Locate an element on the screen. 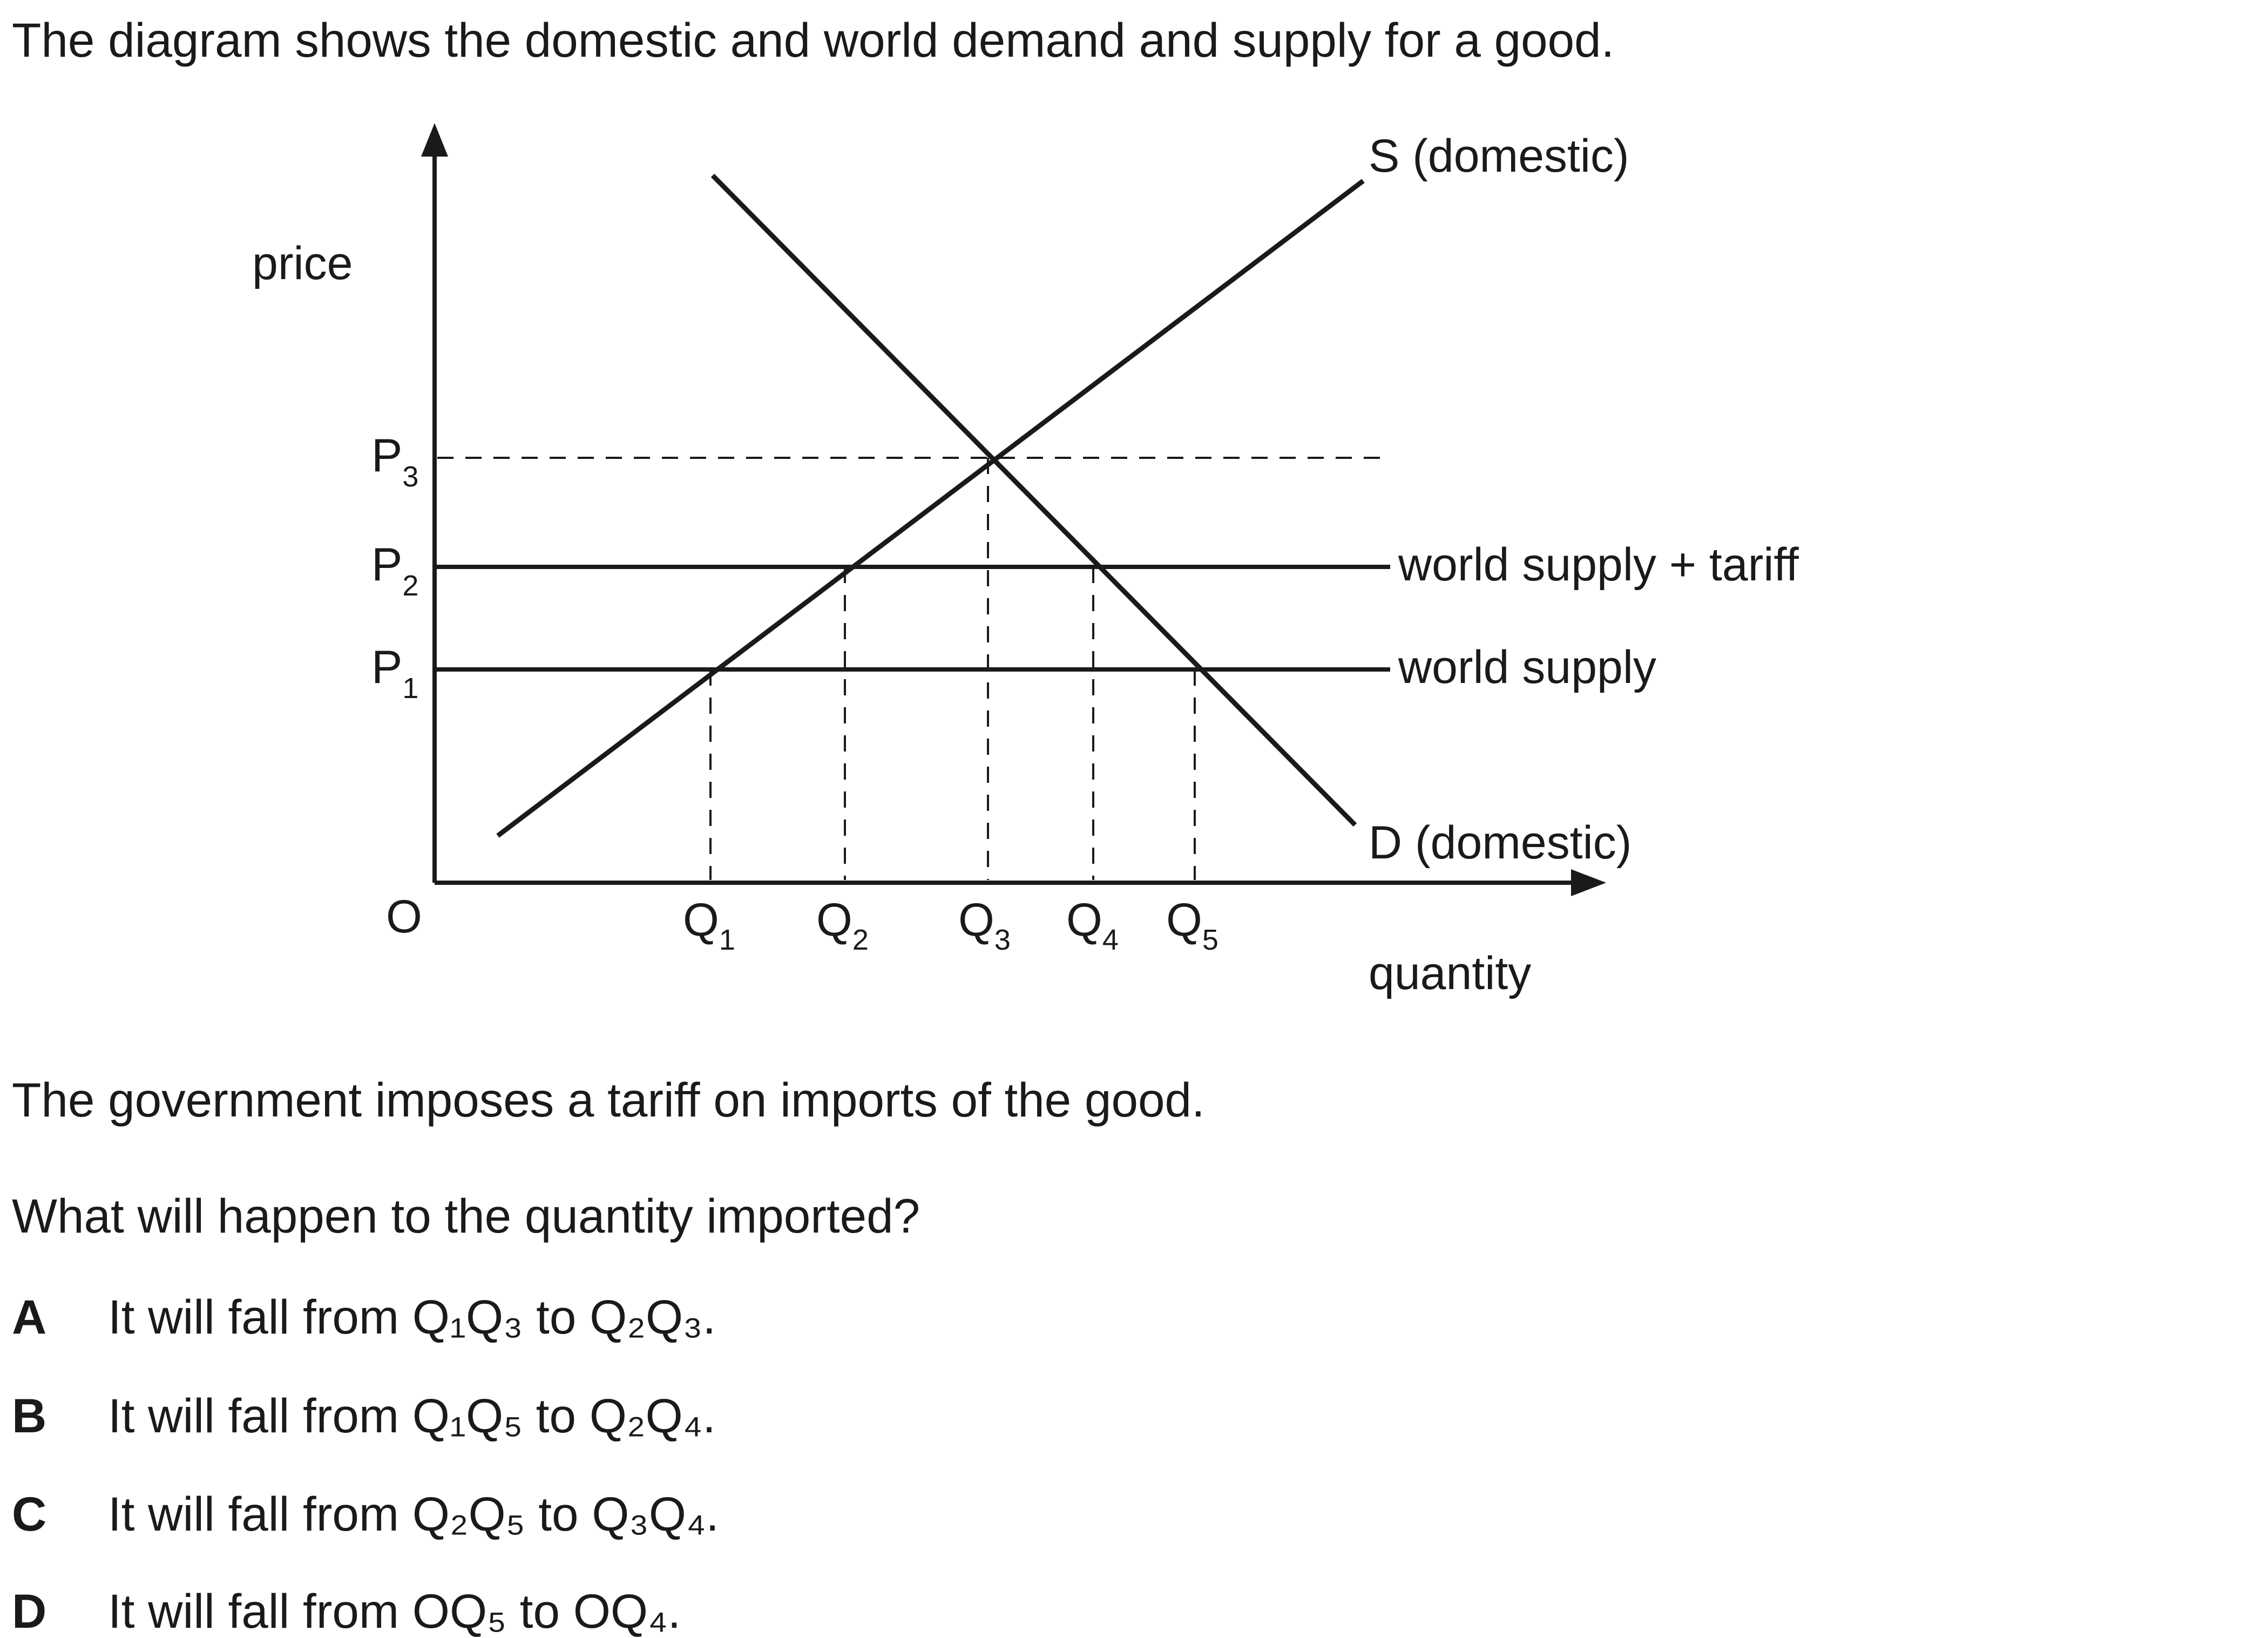 This screenshot has width=2268, height=1638. option-letter: A is located at coordinates (30, 1317).